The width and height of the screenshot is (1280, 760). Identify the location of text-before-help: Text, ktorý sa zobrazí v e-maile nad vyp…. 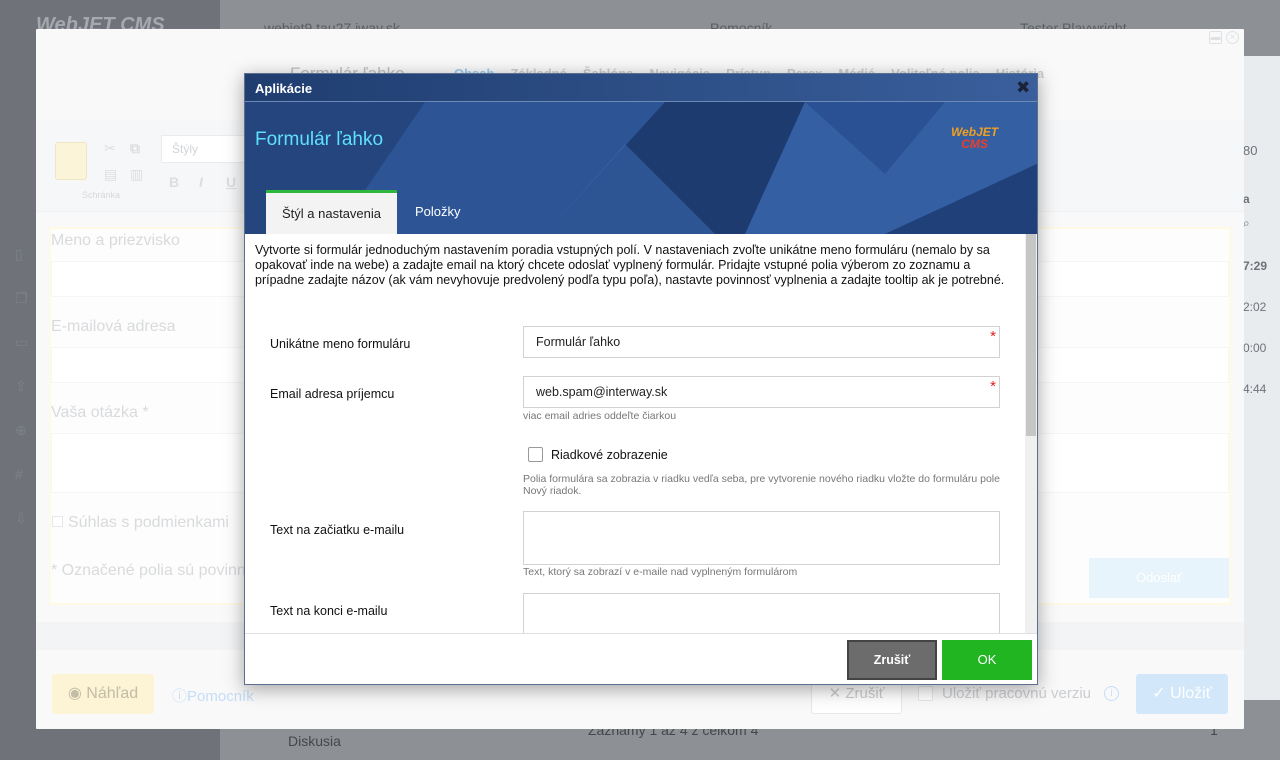
(660, 572).